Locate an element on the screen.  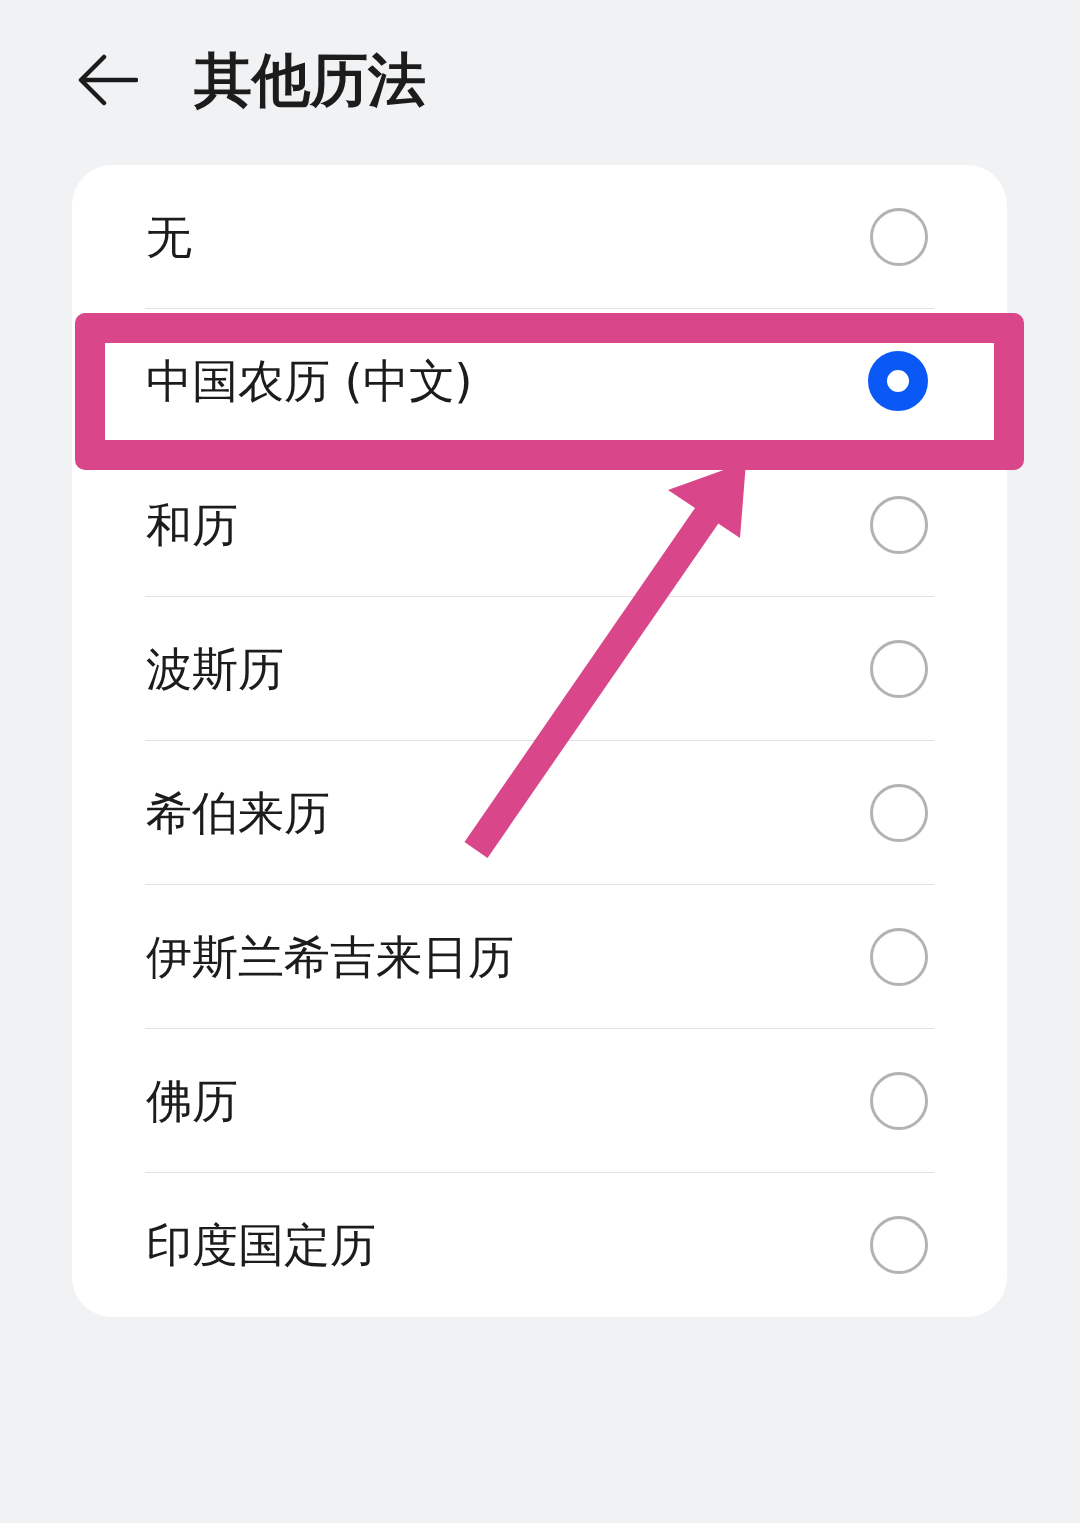
option-item: 伊斯兰希吉来日历 is located at coordinates (539, 957).